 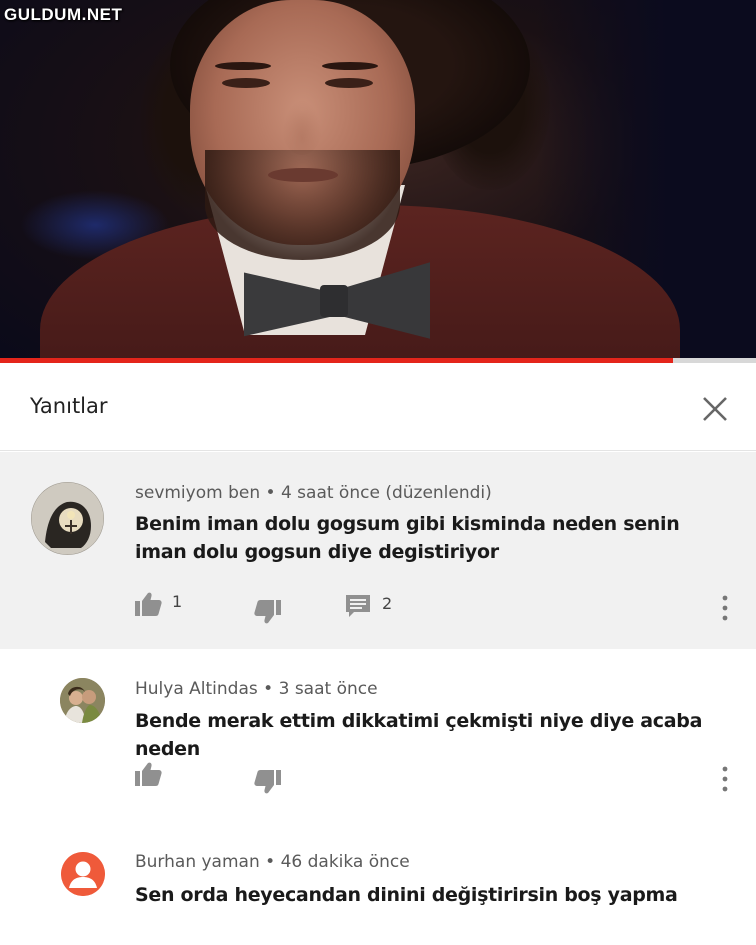 What do you see at coordinates (387, 603) in the screenshot?
I see `reply-count: 2` at bounding box center [387, 603].